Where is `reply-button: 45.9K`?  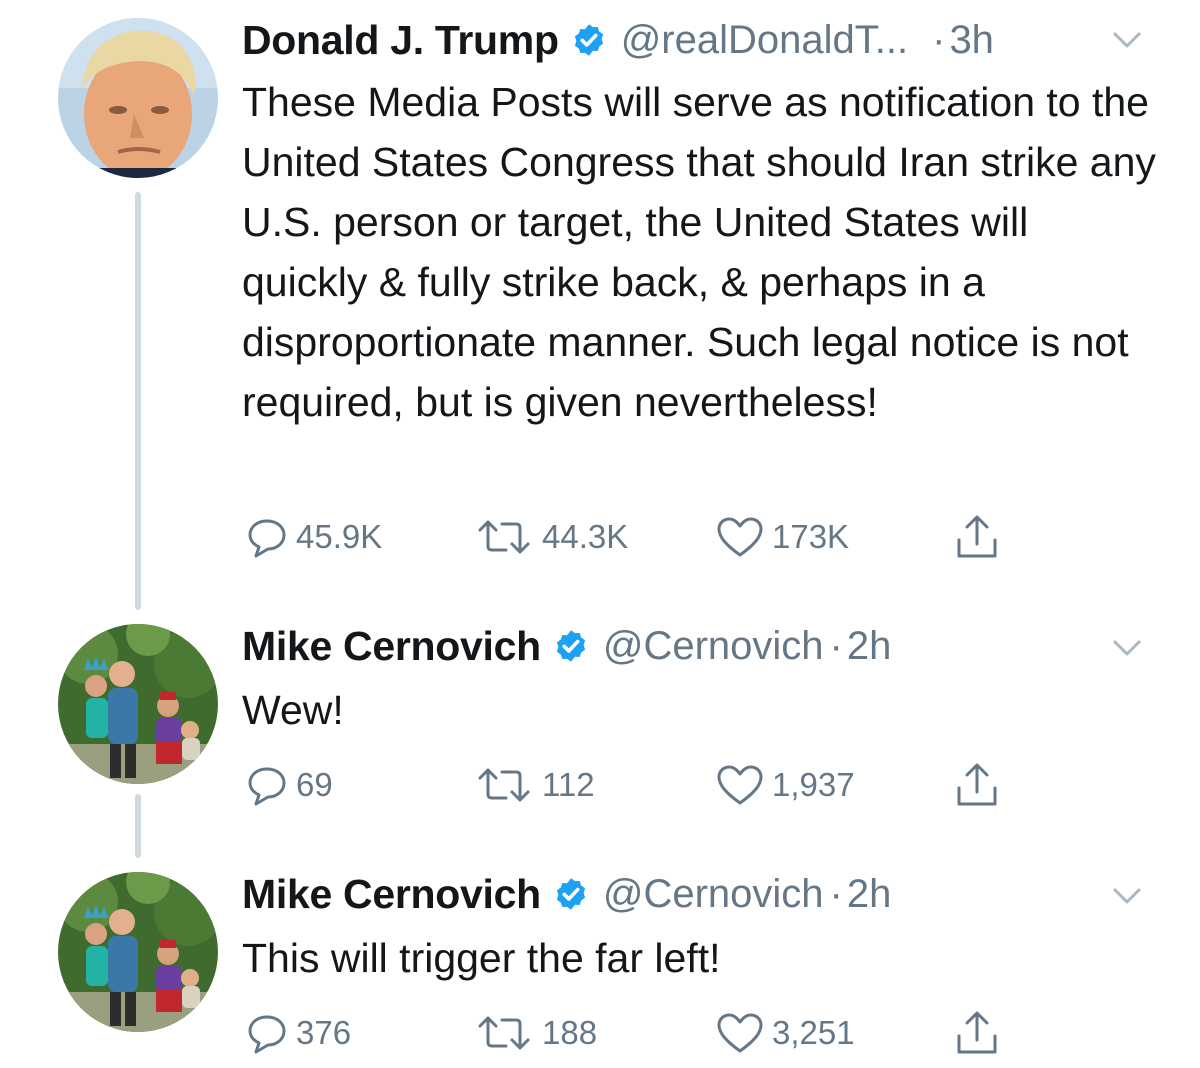 reply-button: 45.9K is located at coordinates (314, 537).